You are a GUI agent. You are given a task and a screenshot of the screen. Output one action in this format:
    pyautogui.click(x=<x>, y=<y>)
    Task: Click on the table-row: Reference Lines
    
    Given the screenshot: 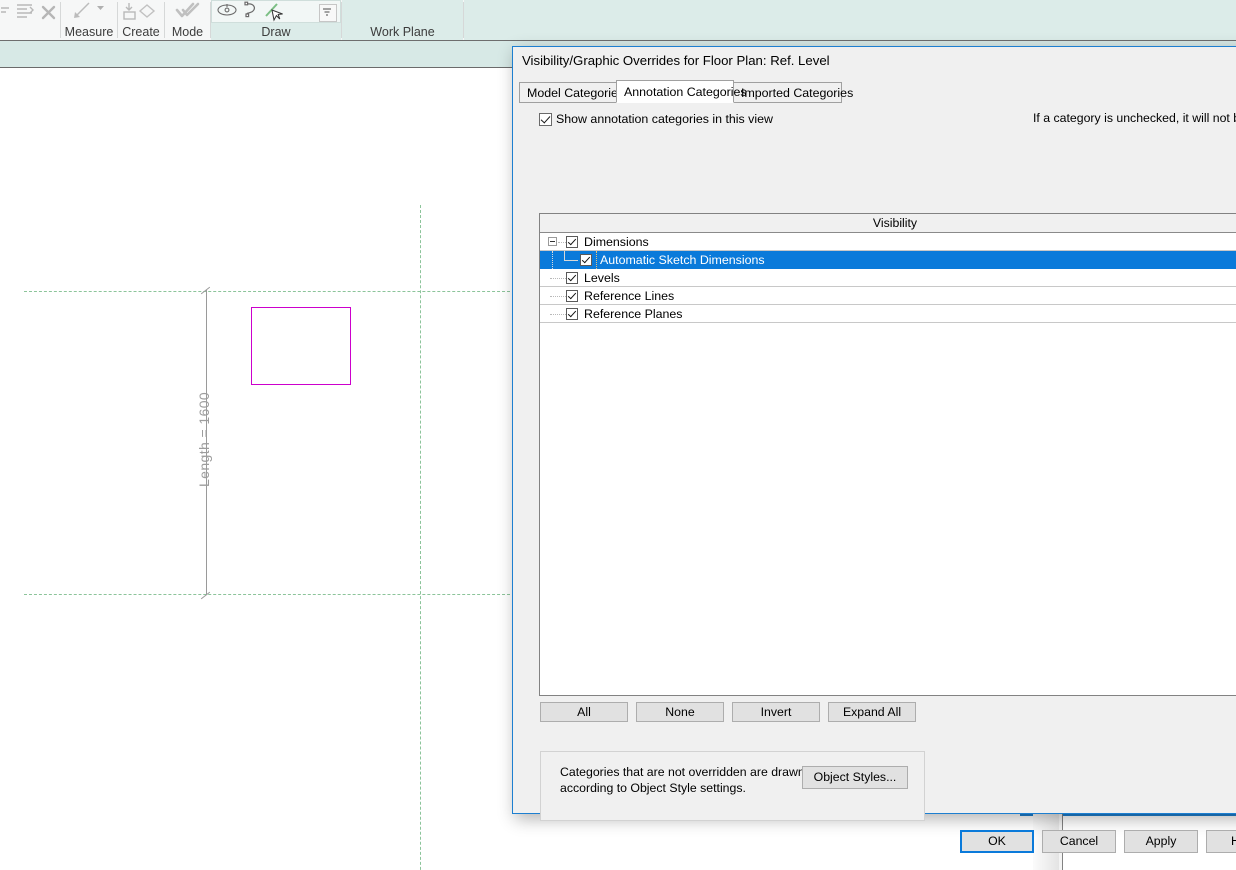 What is the action you would take?
    pyautogui.click(x=888, y=296)
    